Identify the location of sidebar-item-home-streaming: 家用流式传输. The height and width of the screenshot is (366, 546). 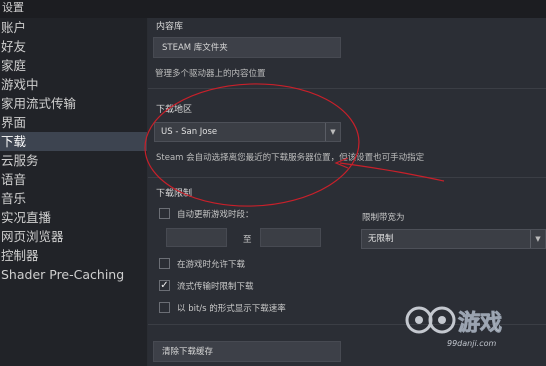
(73, 103).